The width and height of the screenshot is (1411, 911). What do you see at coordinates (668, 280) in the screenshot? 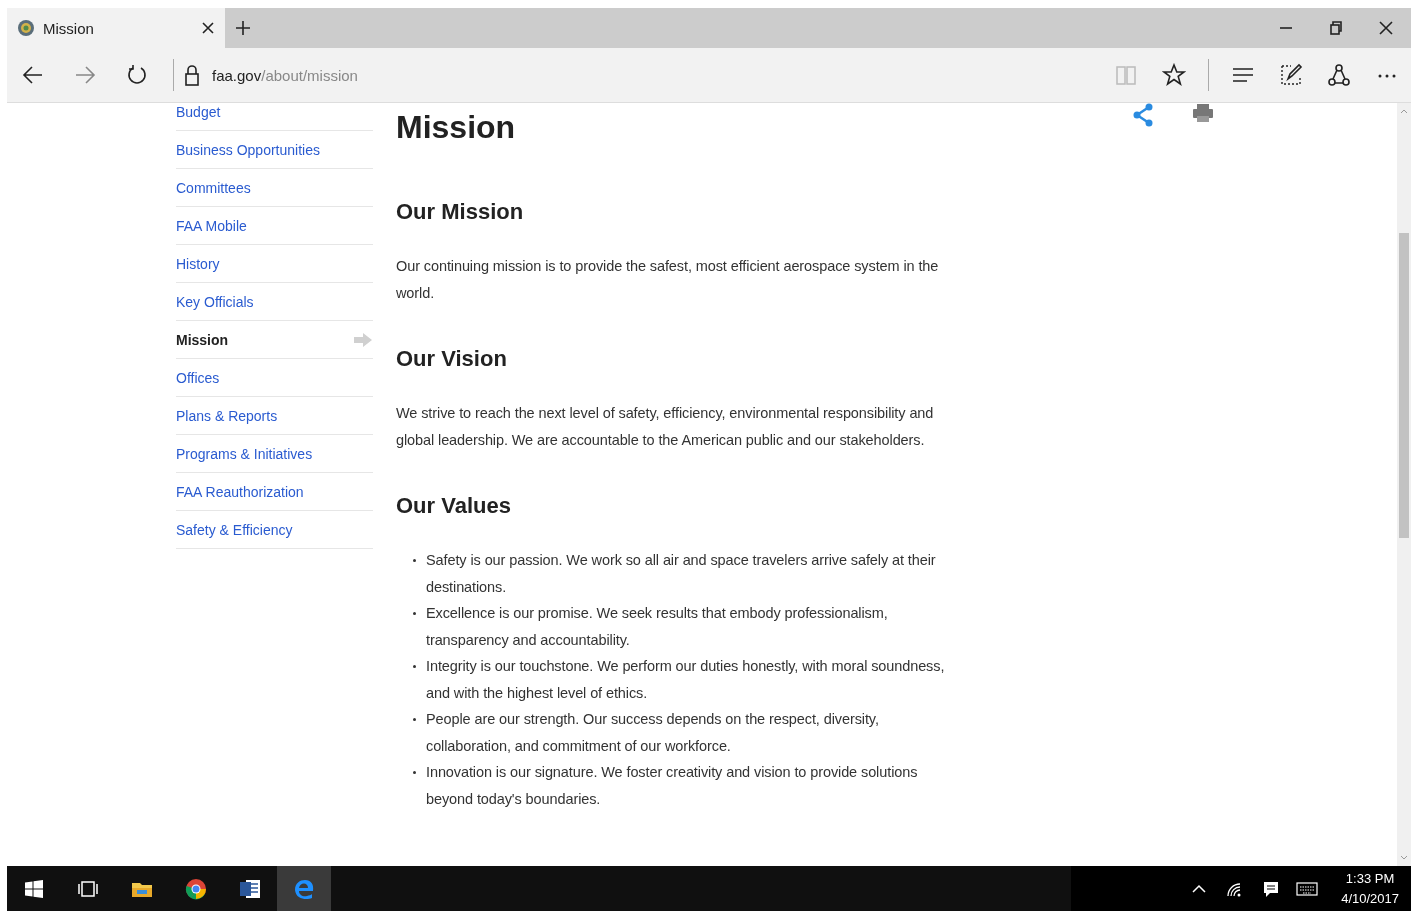
I see `paragraph: Our continuing mission is to provide the safest, most efficient aerospace system in the world.` at bounding box center [668, 280].